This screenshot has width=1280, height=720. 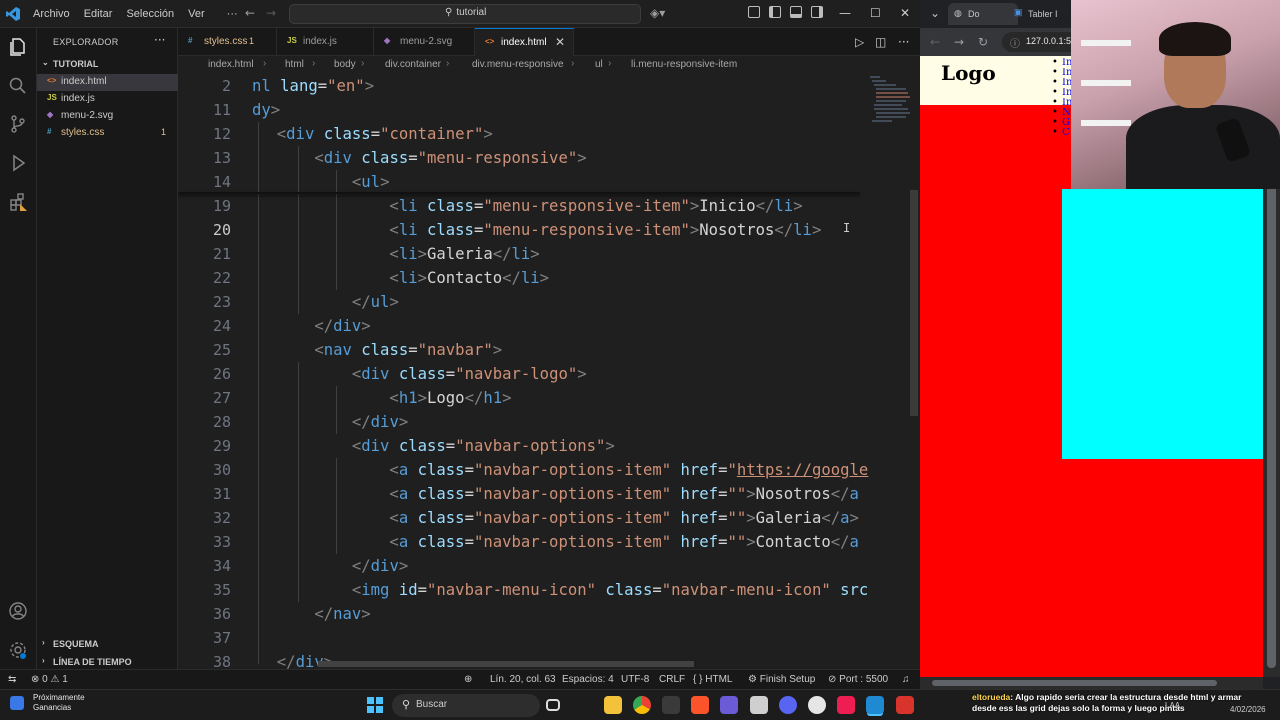 I want to click on task-view-icon, so click(x=553, y=705).